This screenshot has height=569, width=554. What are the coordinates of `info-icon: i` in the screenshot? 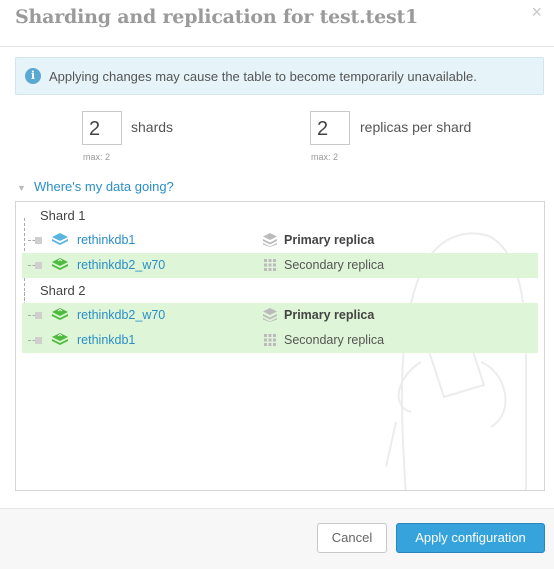 It's located at (33, 76).